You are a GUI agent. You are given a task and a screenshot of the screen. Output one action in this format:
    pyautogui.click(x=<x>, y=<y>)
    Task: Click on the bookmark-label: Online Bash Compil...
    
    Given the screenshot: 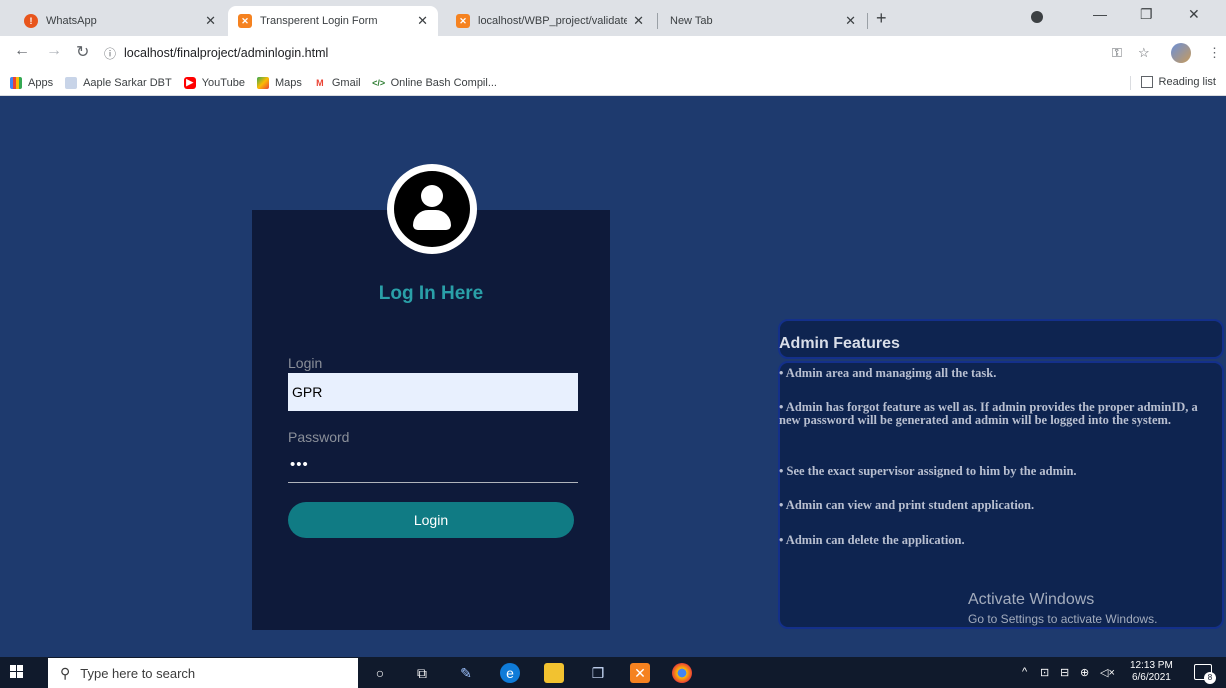 What is the action you would take?
    pyautogui.click(x=443, y=82)
    